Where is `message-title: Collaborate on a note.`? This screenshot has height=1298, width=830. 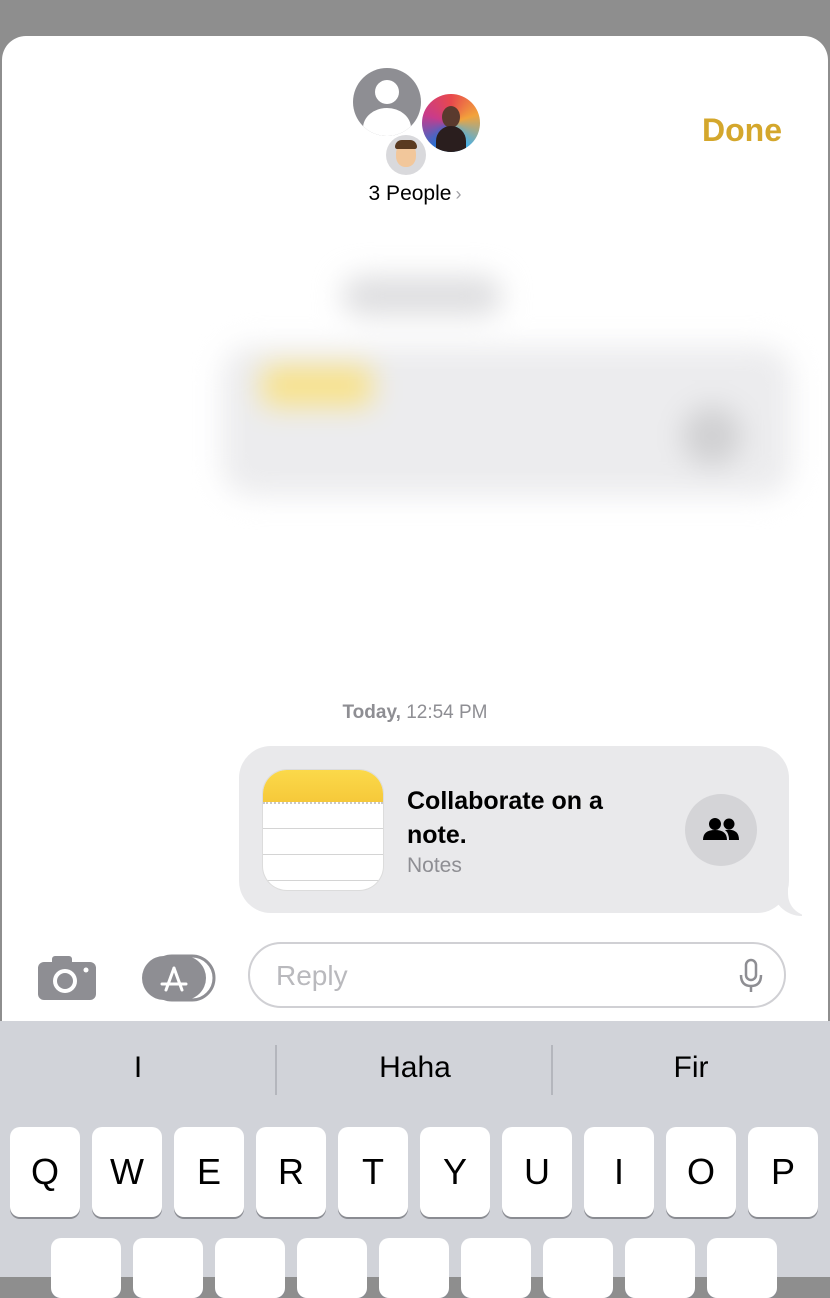 message-title: Collaborate on a note. is located at coordinates (505, 818).